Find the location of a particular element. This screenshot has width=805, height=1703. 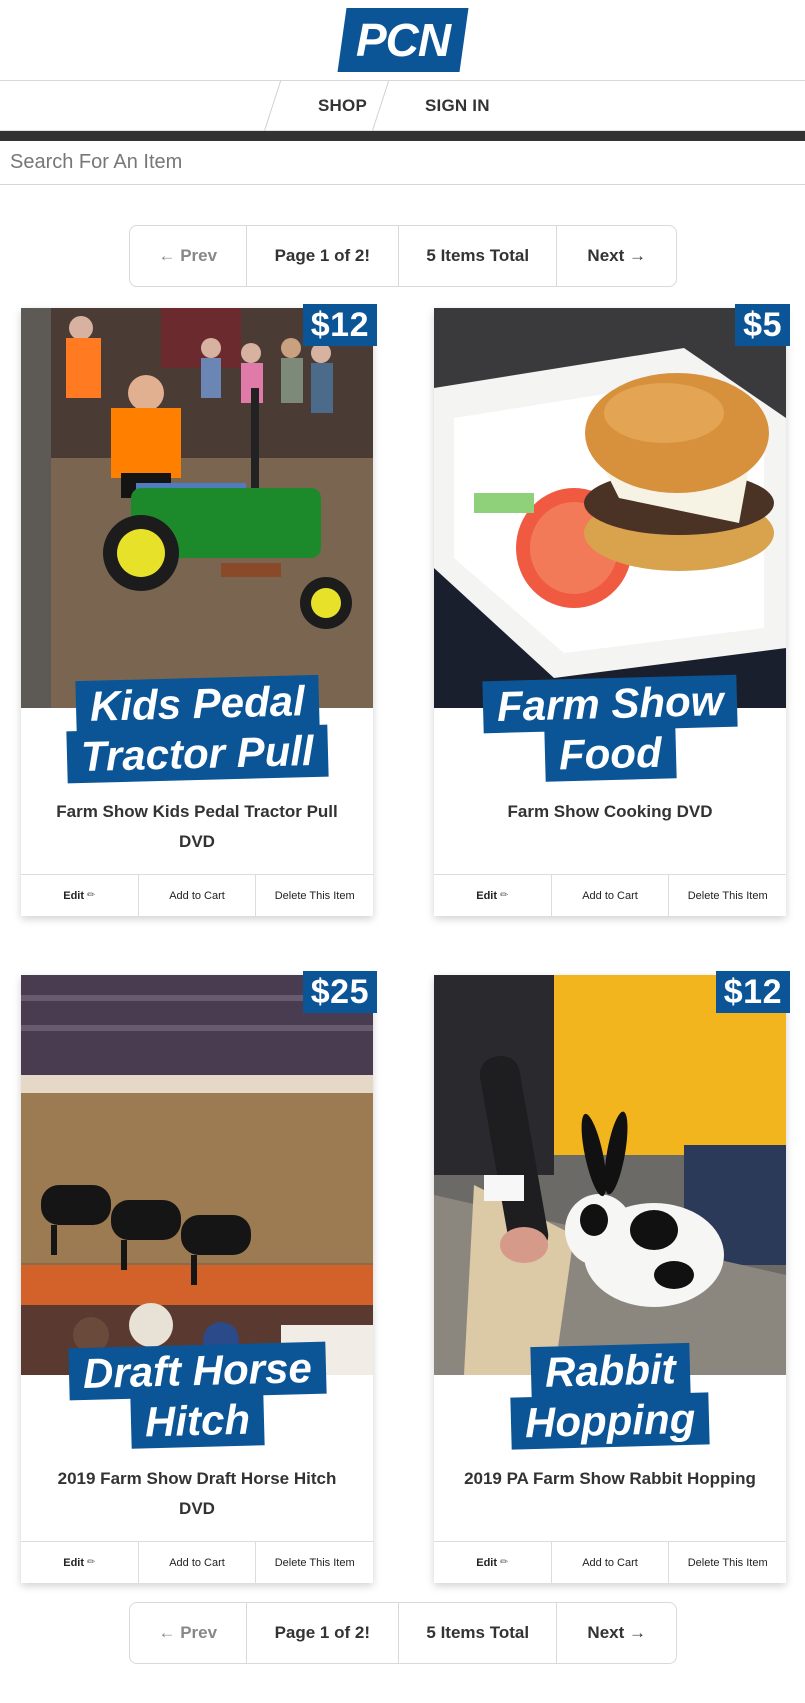

search-input is located at coordinates (402, 162).